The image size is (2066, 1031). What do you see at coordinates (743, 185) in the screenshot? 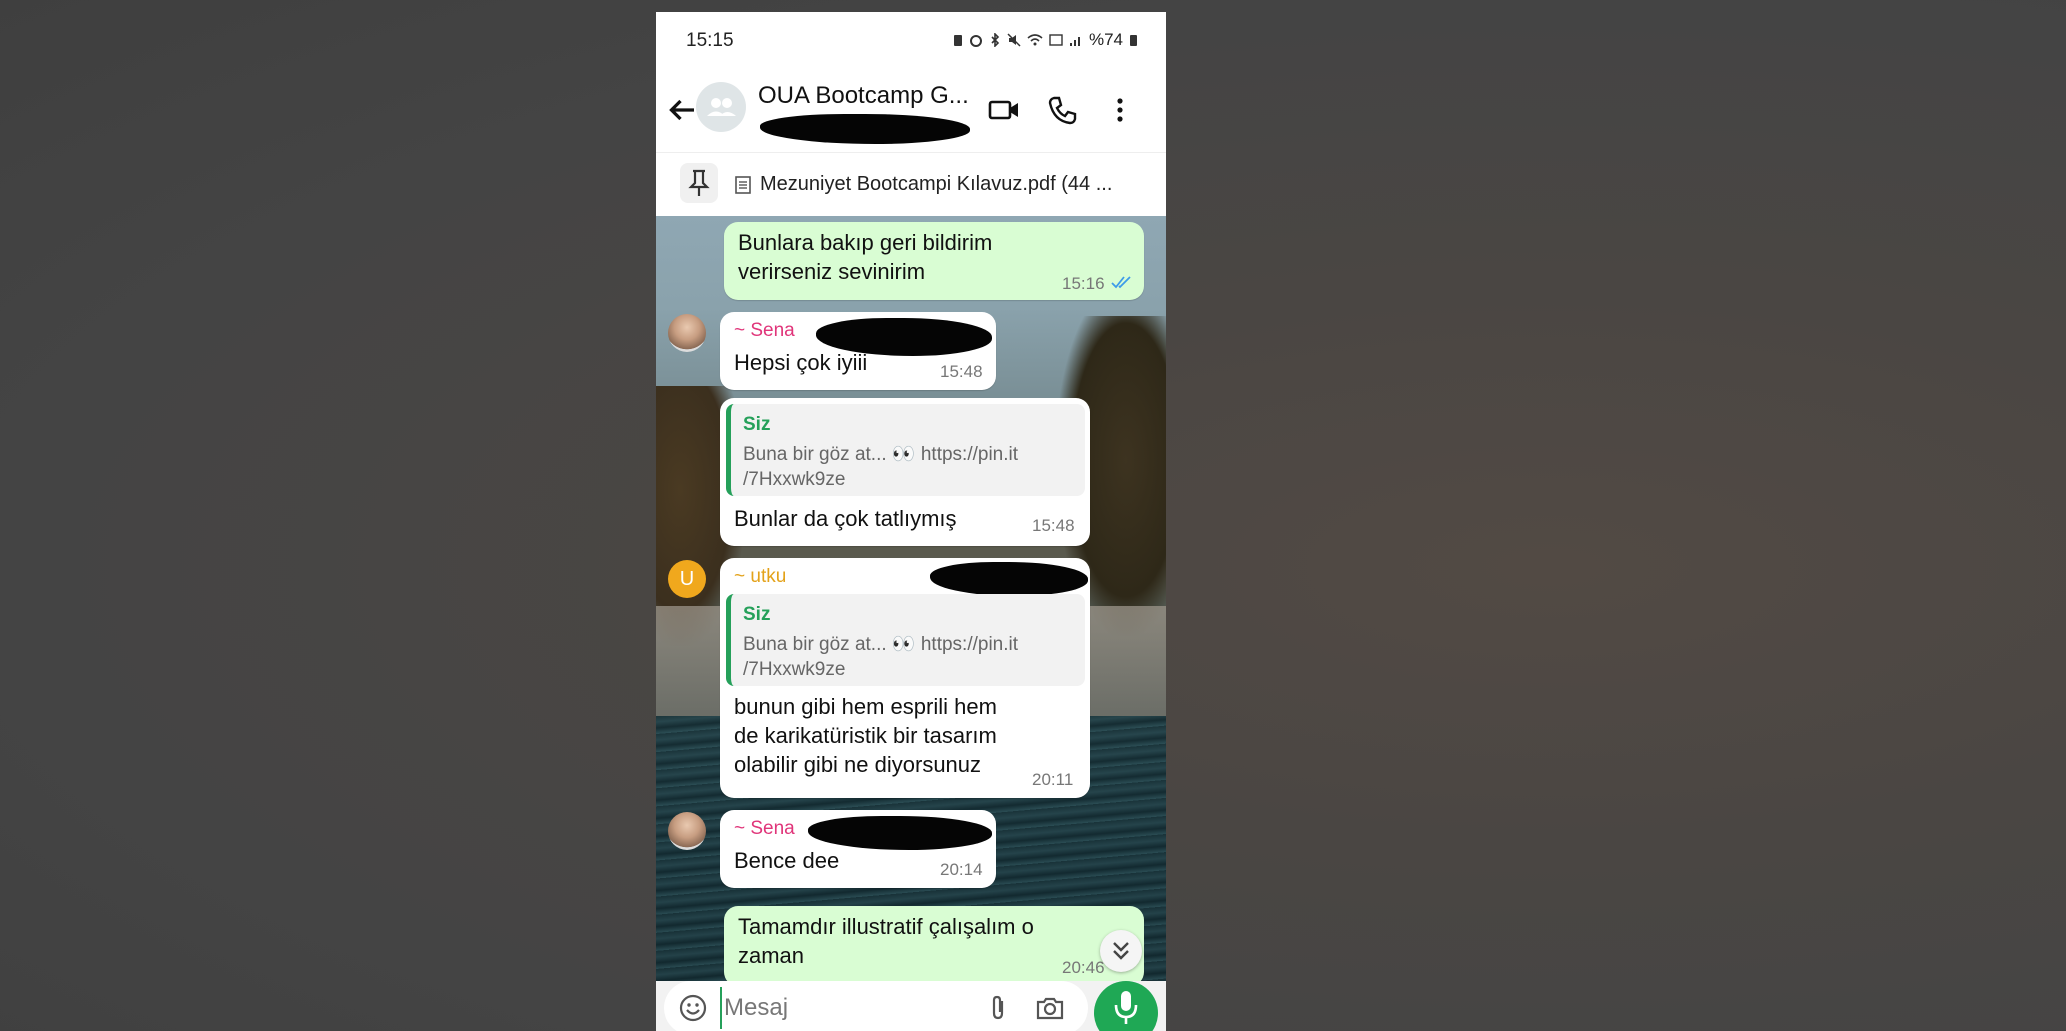
I see `document-icon` at bounding box center [743, 185].